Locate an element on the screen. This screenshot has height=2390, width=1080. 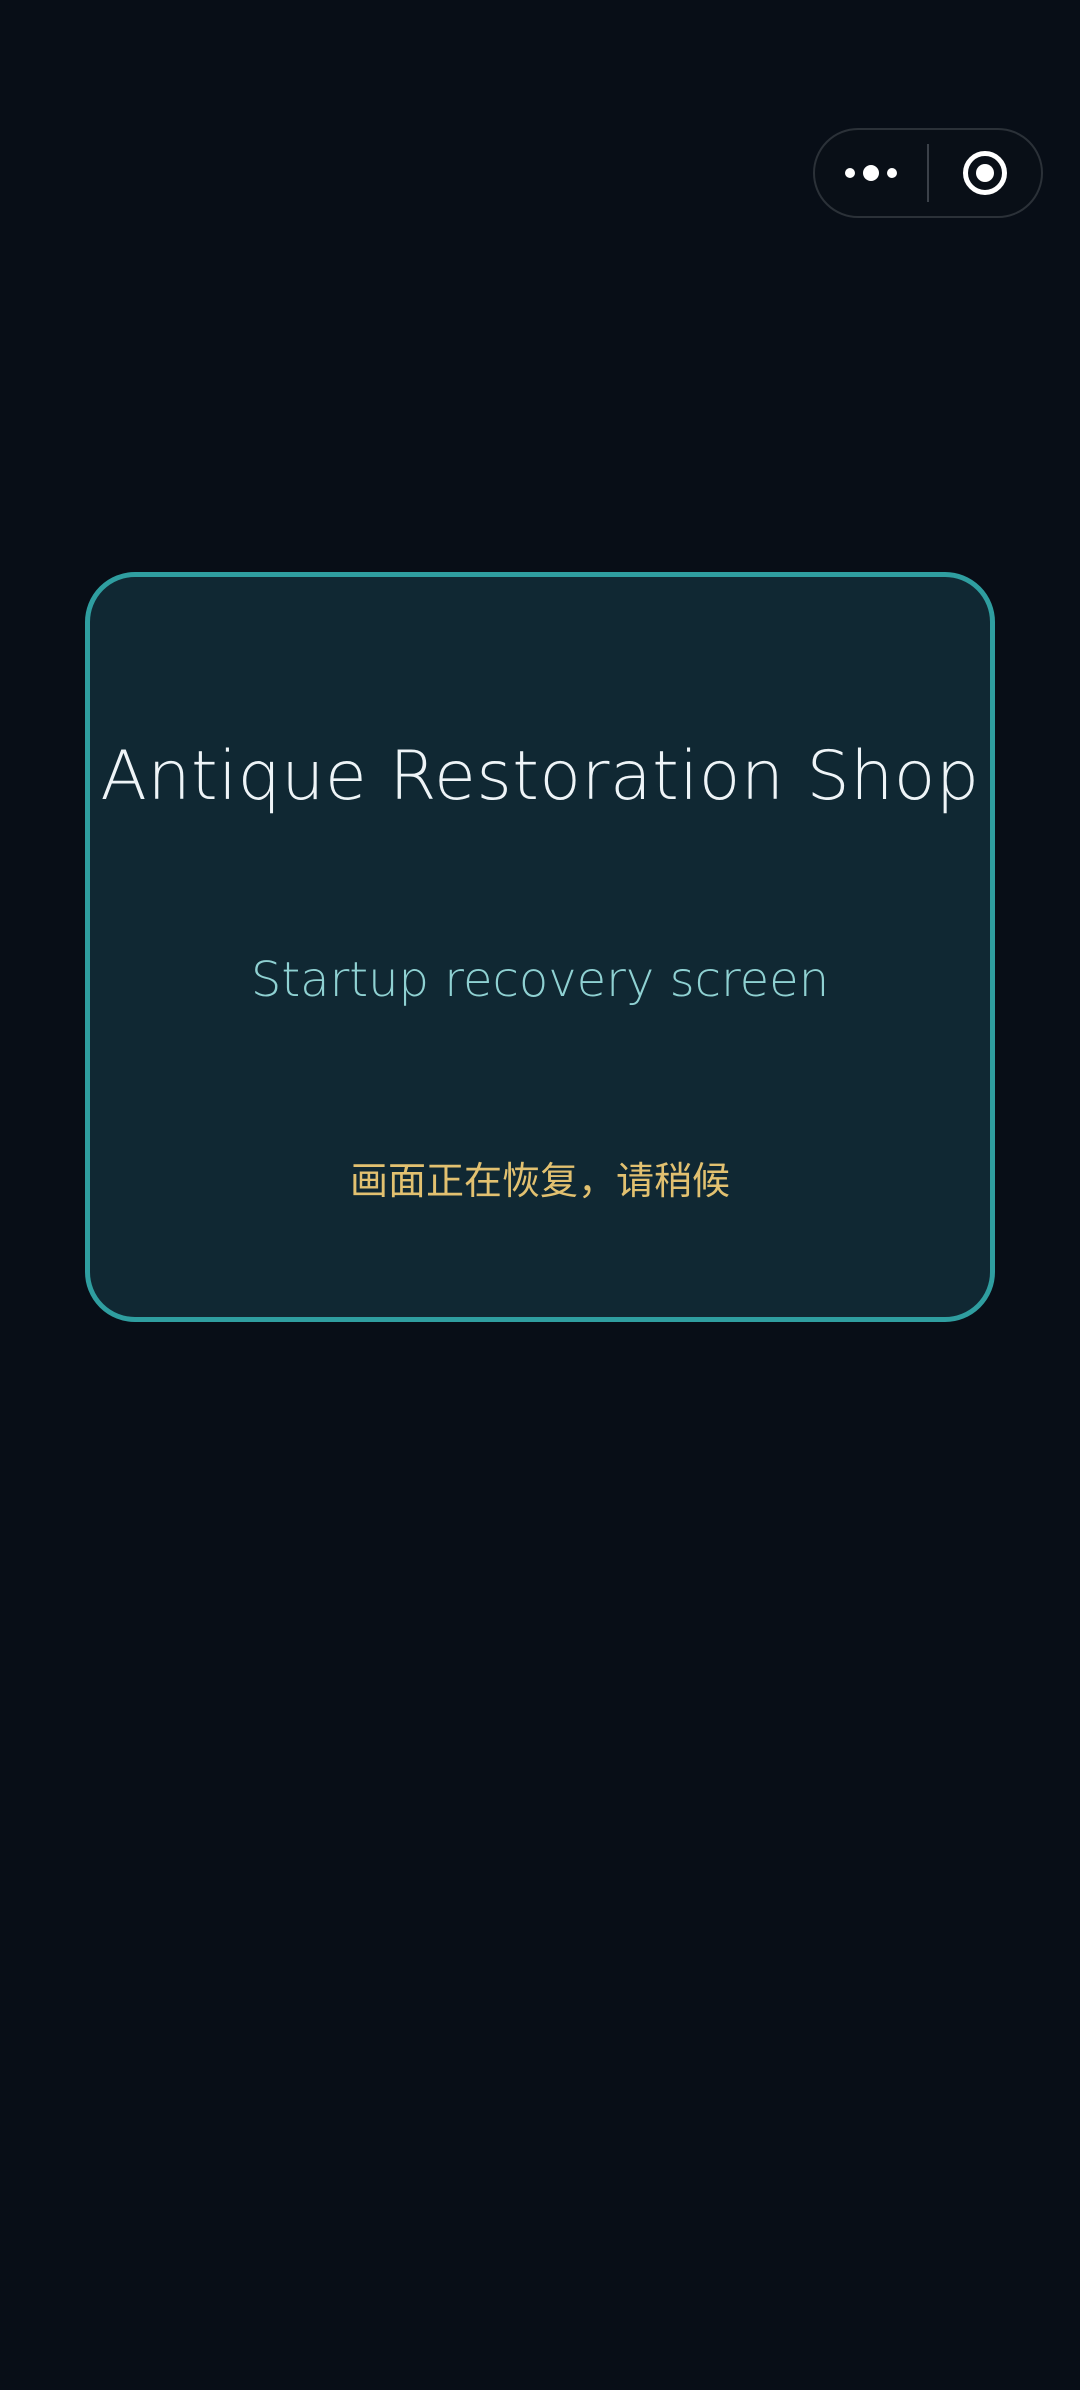
dot-center is located at coordinates (871, 173).